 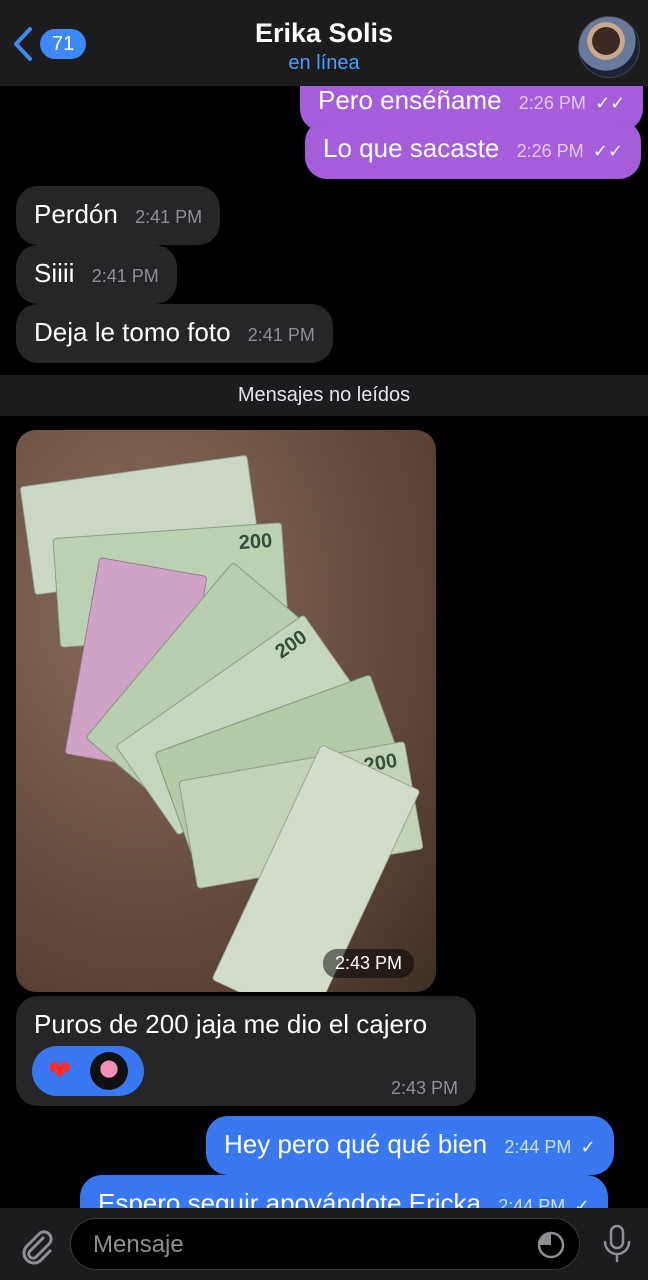 What do you see at coordinates (132, 332) in the screenshot?
I see `message-text: Deja le tomo foto` at bounding box center [132, 332].